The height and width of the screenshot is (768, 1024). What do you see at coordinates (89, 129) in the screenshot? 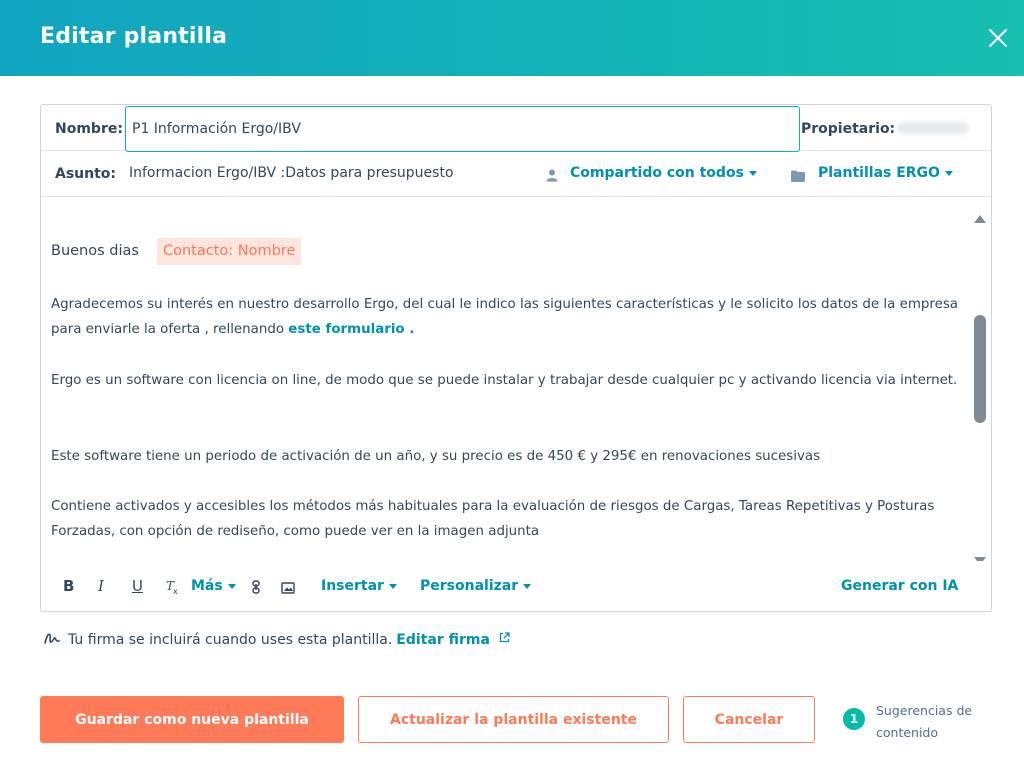
I see `name-label: Nombre:` at bounding box center [89, 129].